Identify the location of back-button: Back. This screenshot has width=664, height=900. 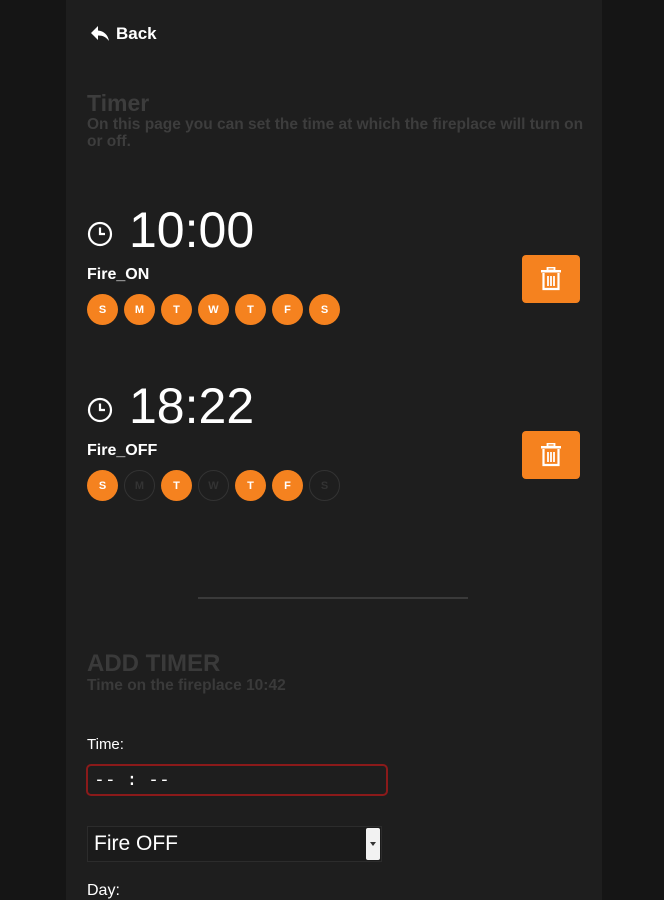
(123, 34).